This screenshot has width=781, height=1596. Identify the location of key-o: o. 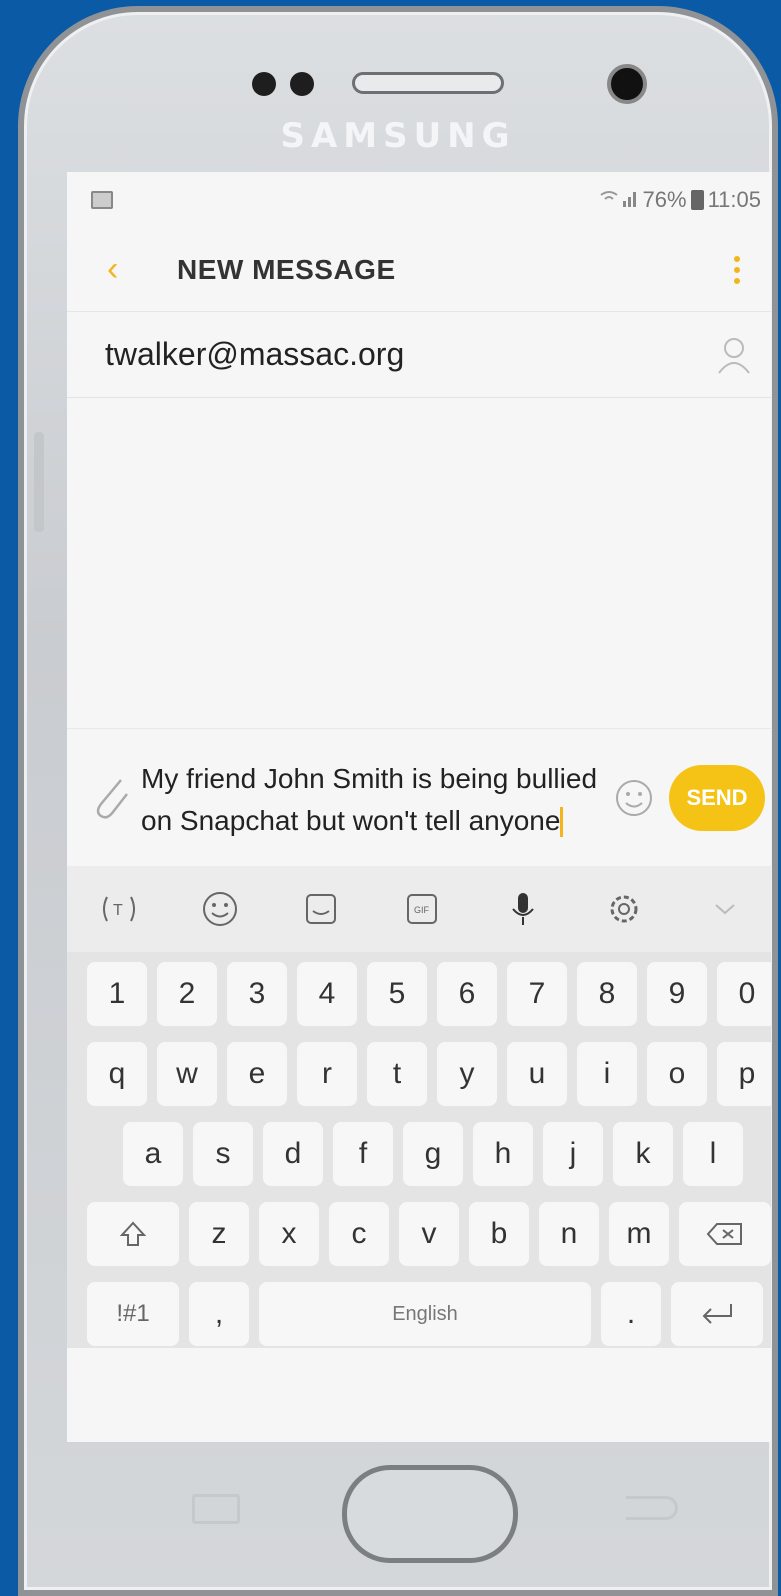
(677, 1074).